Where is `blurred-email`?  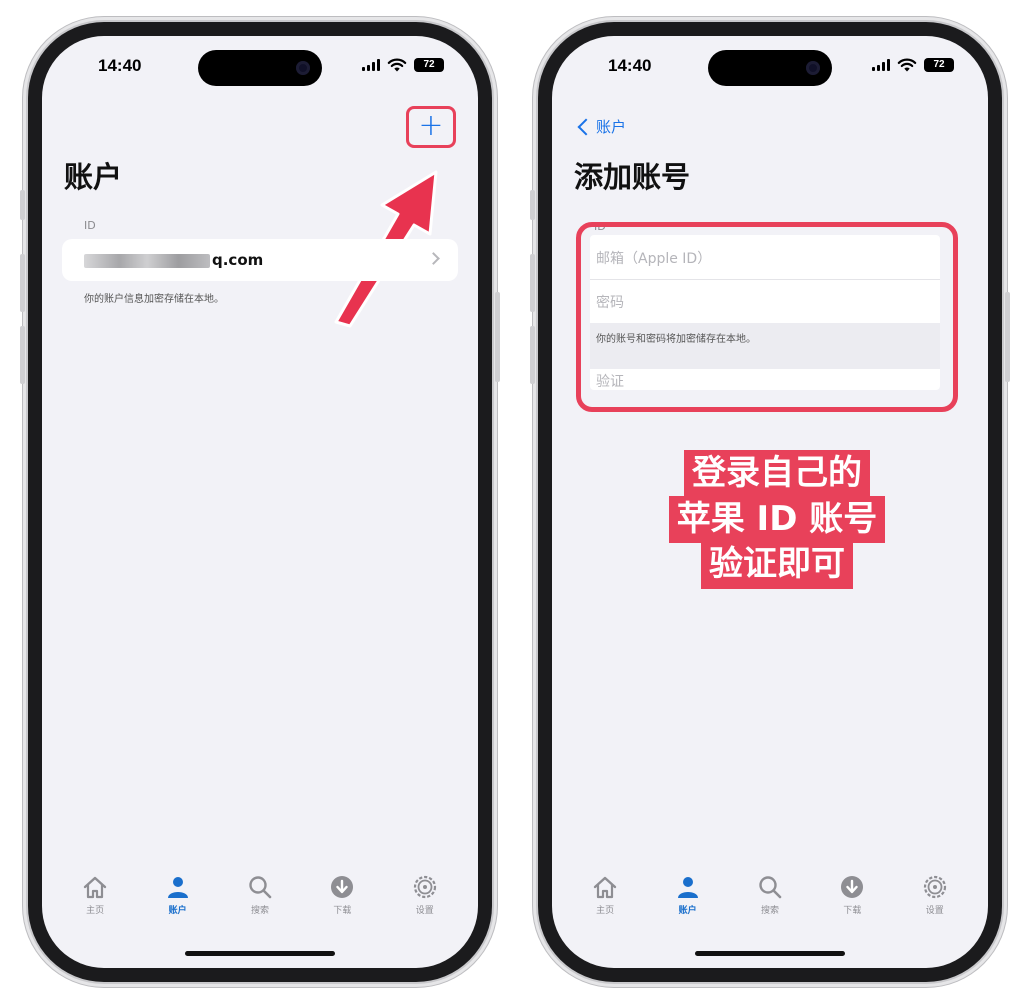 blurred-email is located at coordinates (147, 261).